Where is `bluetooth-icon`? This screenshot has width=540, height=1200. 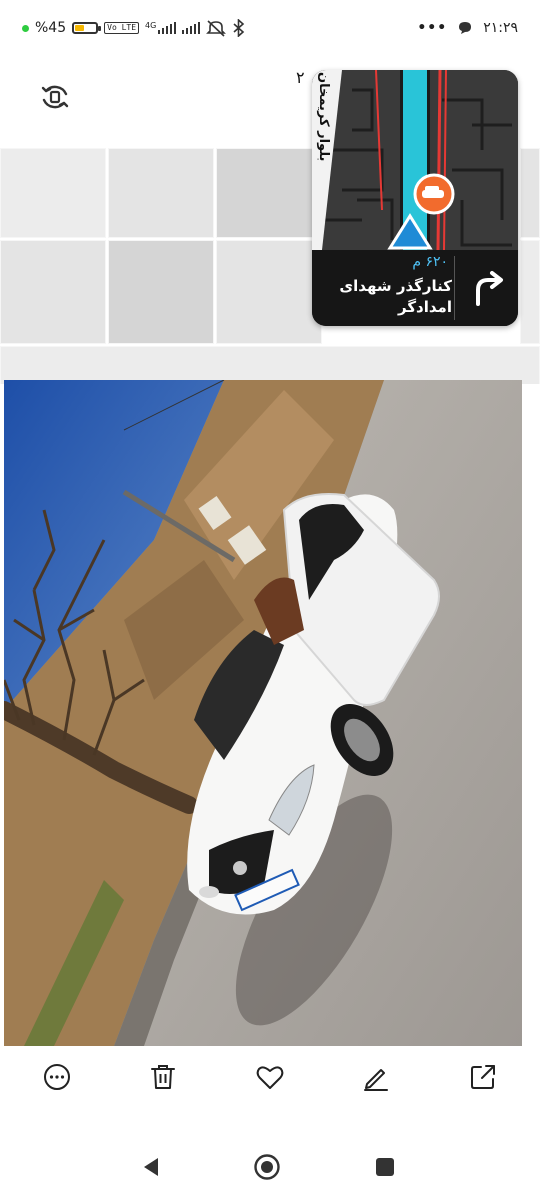
bluetooth-icon is located at coordinates (239, 28).